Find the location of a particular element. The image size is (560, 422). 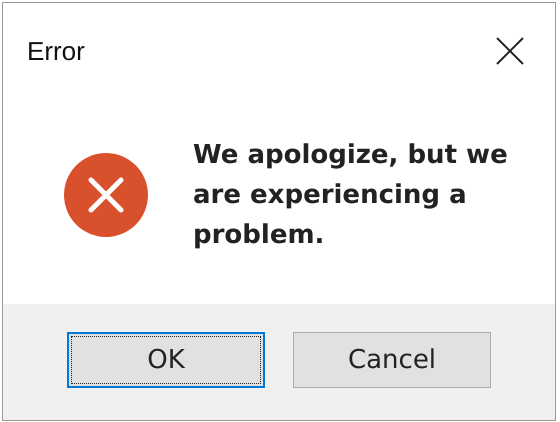

dialog-button: OK is located at coordinates (166, 360).